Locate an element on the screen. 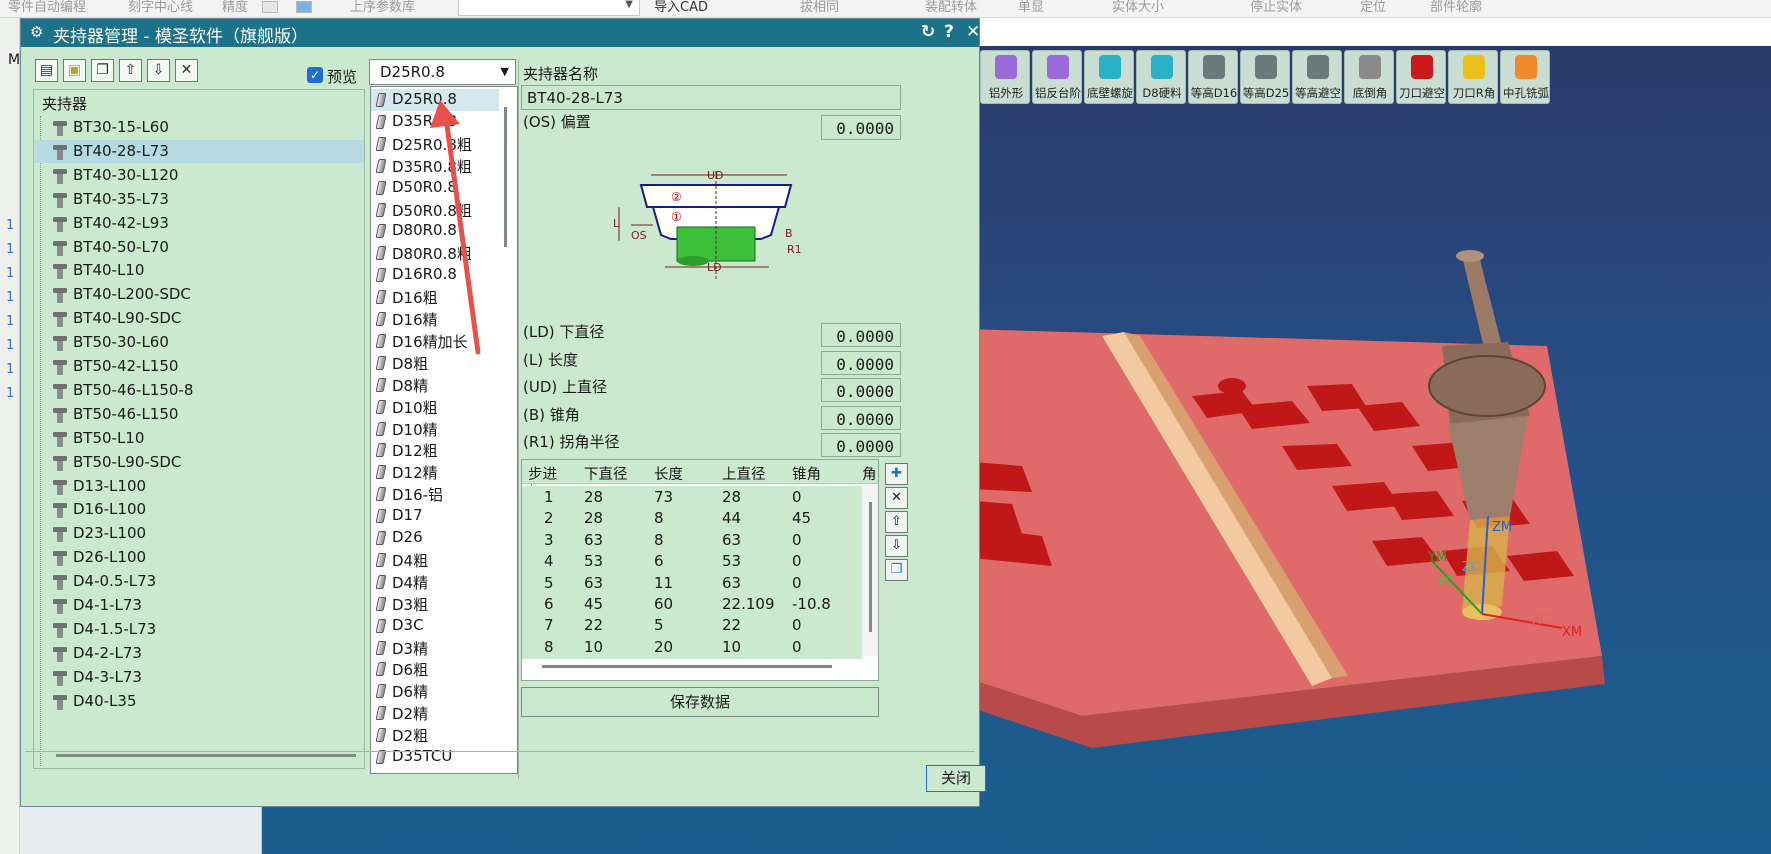  table-row: 8 10 20 10 0 is located at coordinates (692, 647).